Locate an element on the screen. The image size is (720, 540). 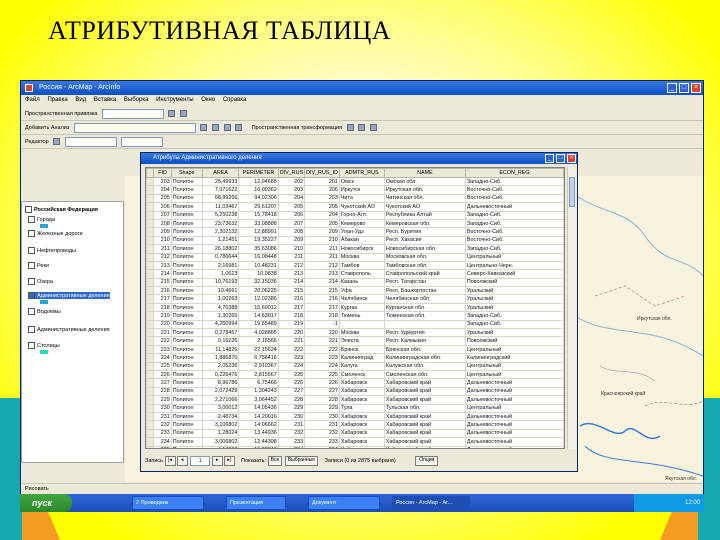
column-header: NAME is located at coordinates (424, 173).